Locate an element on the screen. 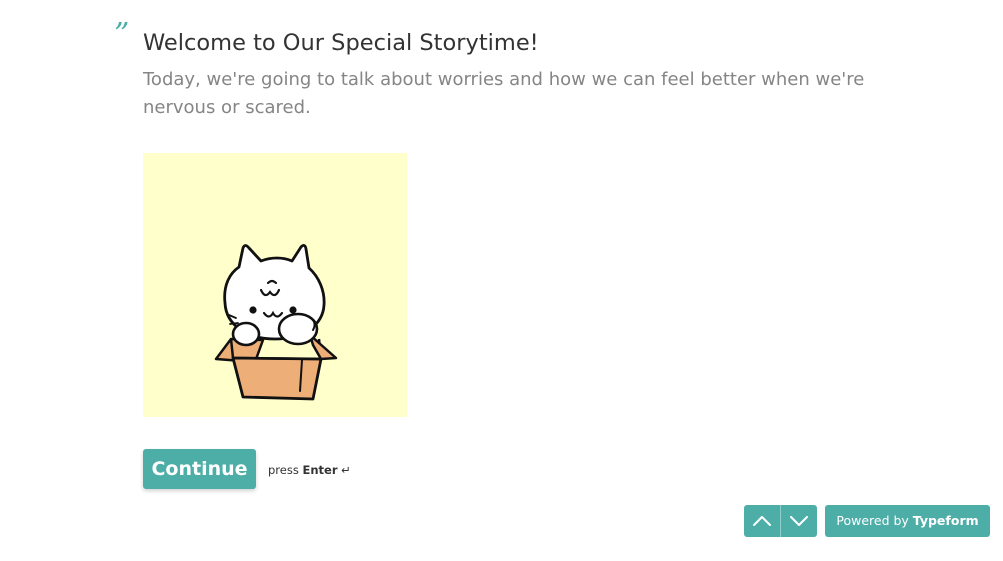 The image size is (1003, 561). typeform-brand: Typeform is located at coordinates (945, 520).